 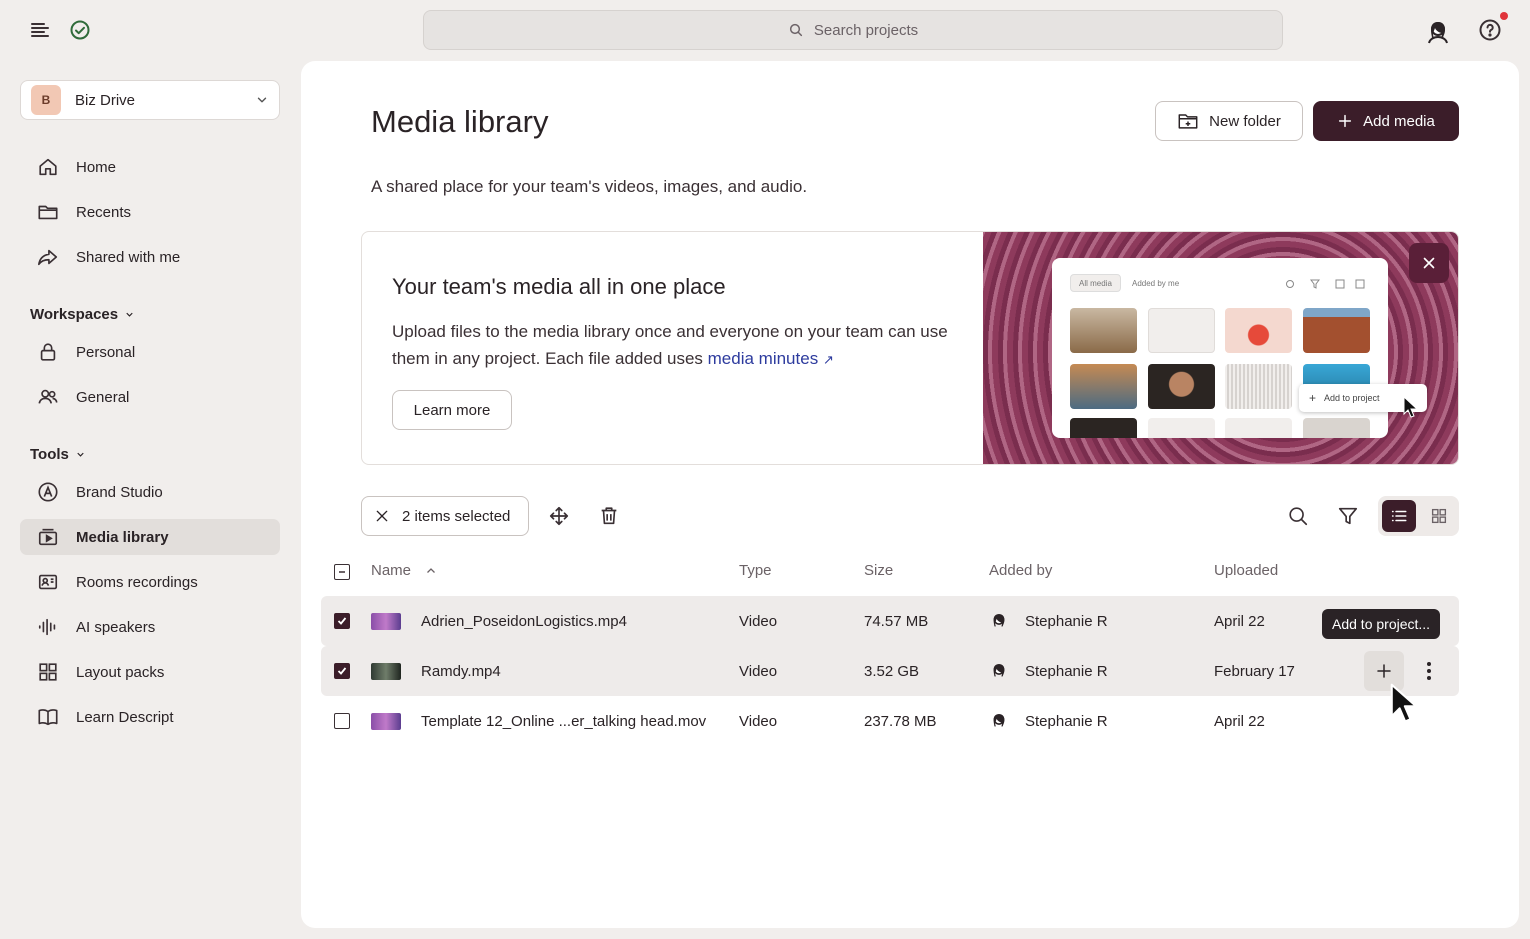 I want to click on tools-section: Tools, so click(x=58, y=454).